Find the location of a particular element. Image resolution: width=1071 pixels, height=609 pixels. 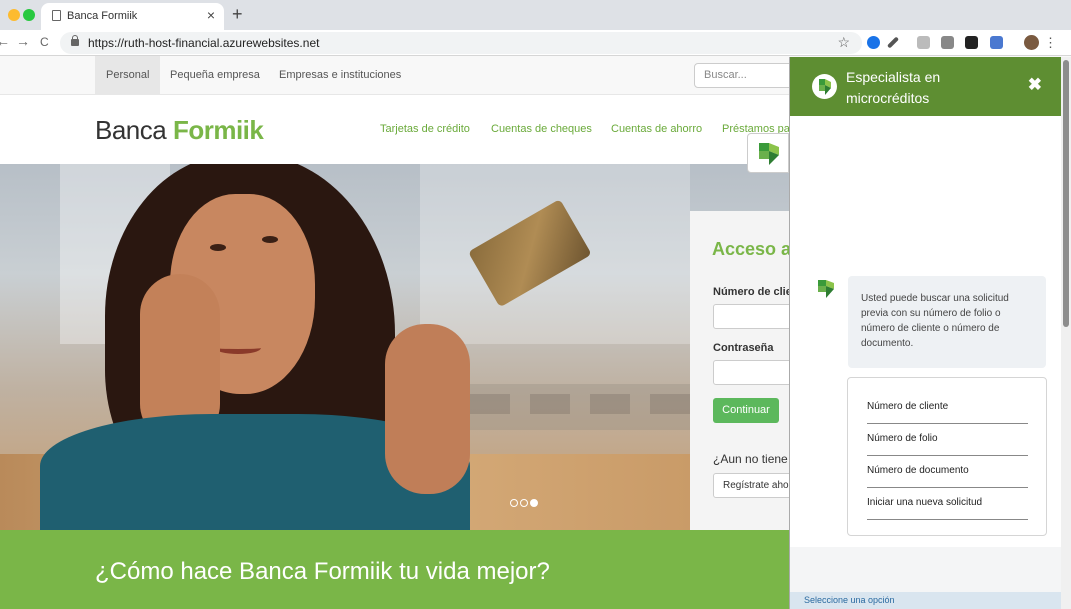

chat-scrollbar is located at coordinates (1066, 333).